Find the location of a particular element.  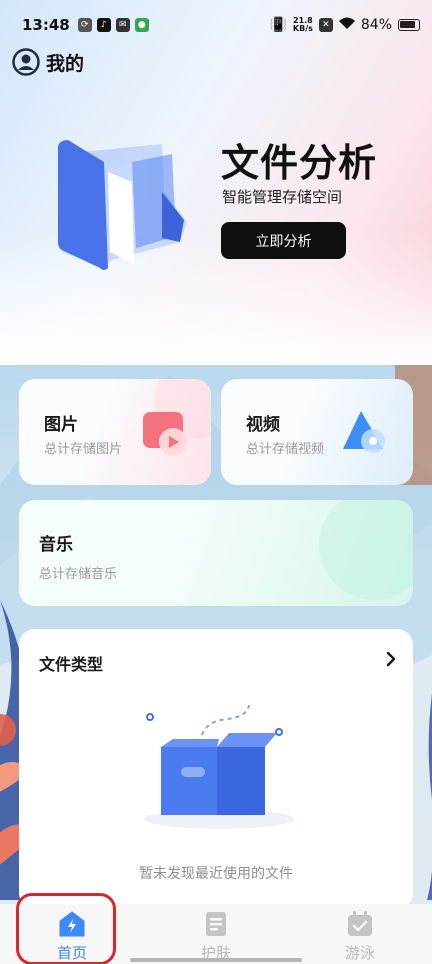

music-card: 音乐 总计存储音乐 is located at coordinates (216, 553).